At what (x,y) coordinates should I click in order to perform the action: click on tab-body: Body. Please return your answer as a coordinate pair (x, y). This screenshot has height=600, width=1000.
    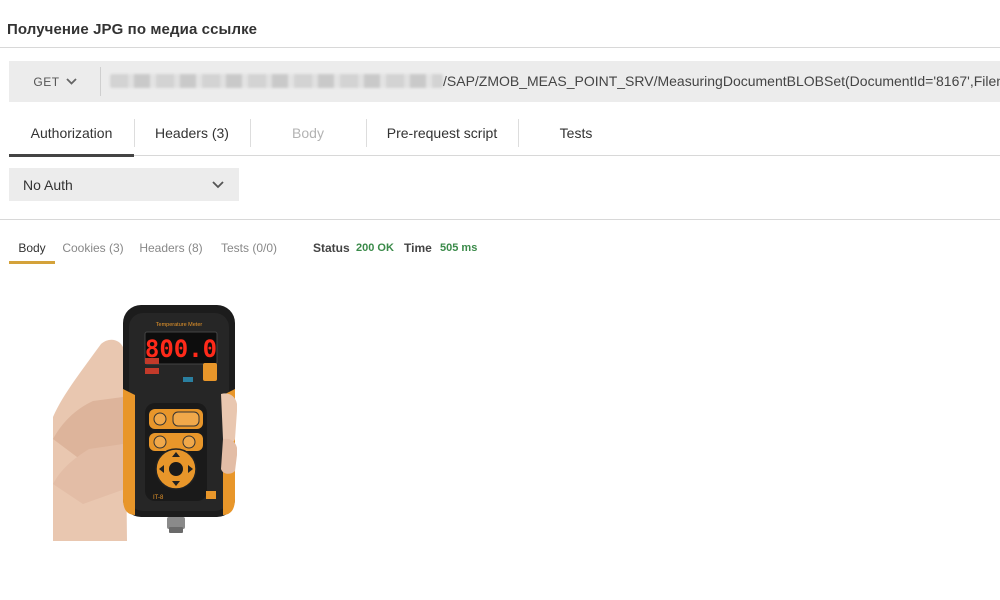
    Looking at the image, I should click on (308, 133).